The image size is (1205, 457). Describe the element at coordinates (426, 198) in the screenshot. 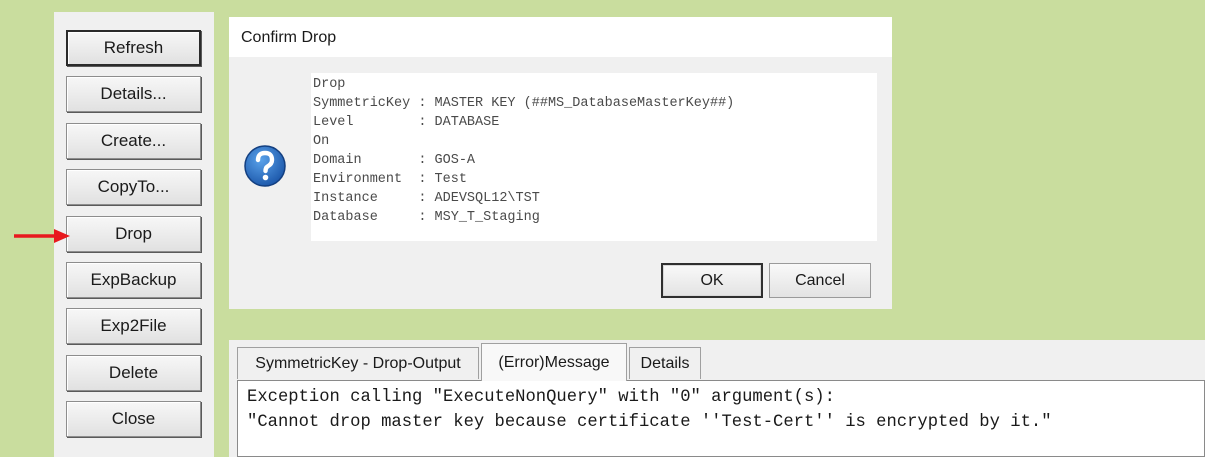

I see `message-line: Instance : ADEVSQL12\TST` at that location.